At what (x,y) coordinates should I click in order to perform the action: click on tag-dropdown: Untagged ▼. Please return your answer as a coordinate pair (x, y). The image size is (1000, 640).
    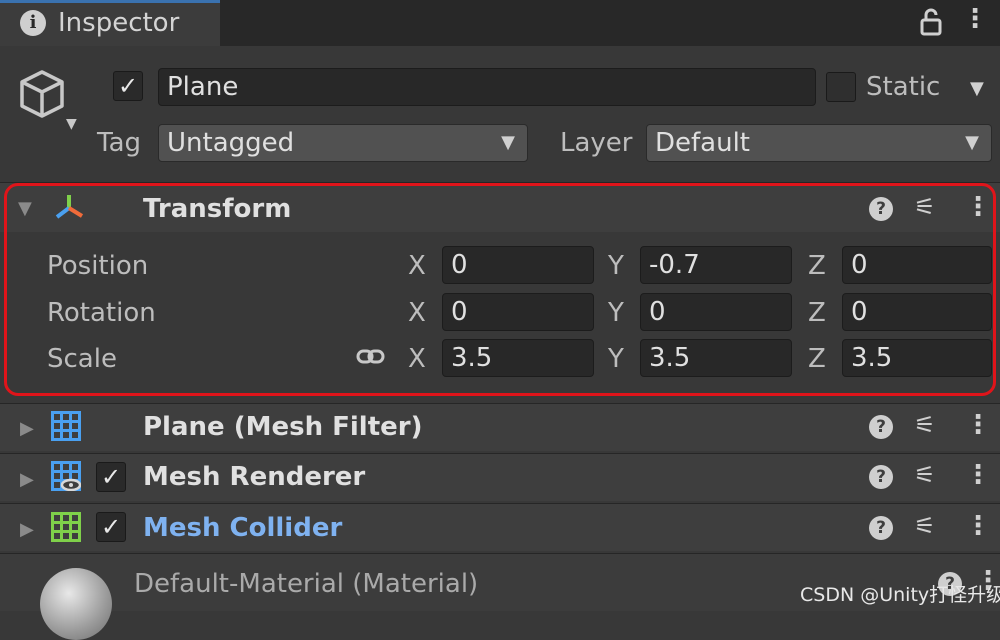
    Looking at the image, I should click on (343, 143).